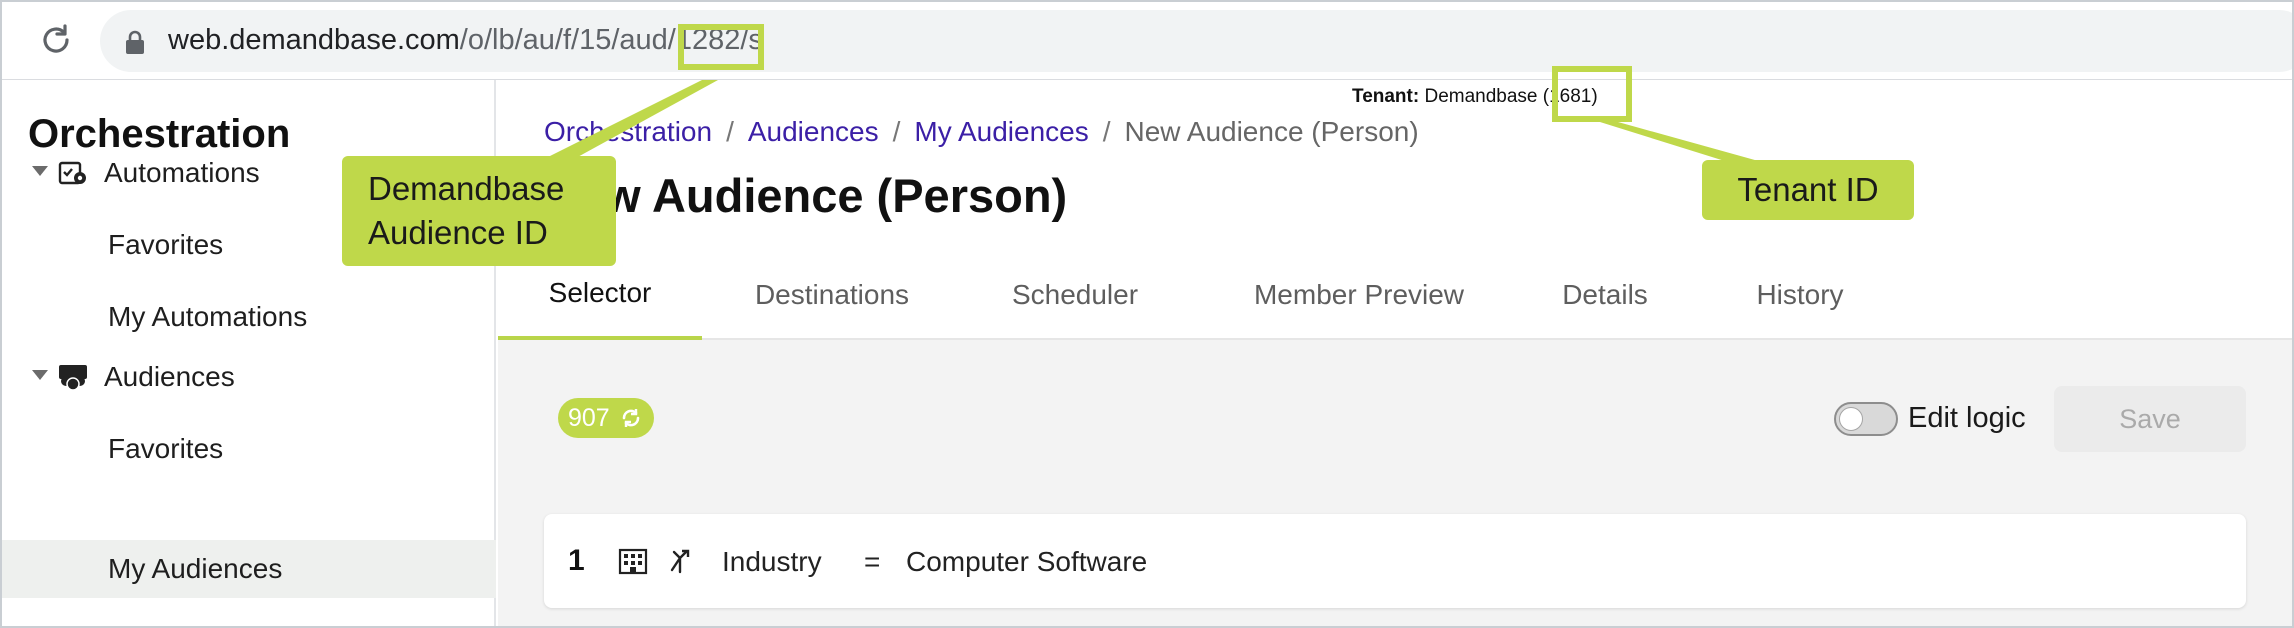 Image resolution: width=2294 pixels, height=628 pixels. What do you see at coordinates (832, 295) in the screenshot?
I see `tab-destinations: Destinations` at bounding box center [832, 295].